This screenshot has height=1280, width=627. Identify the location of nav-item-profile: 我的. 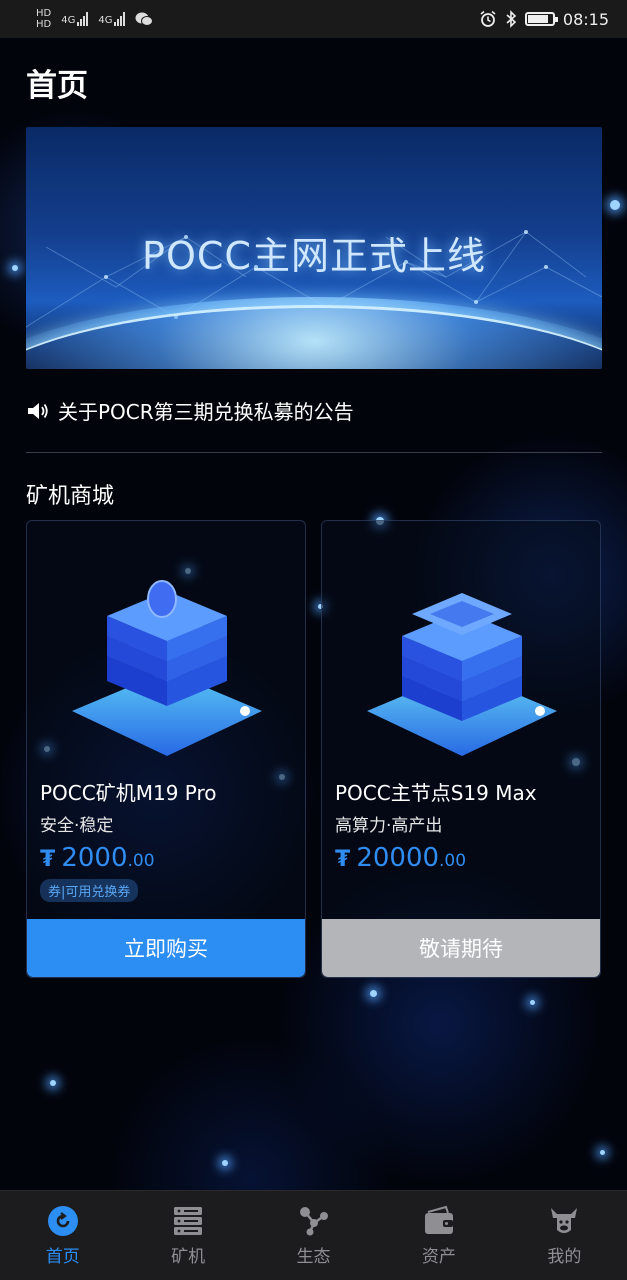
(564, 1235).